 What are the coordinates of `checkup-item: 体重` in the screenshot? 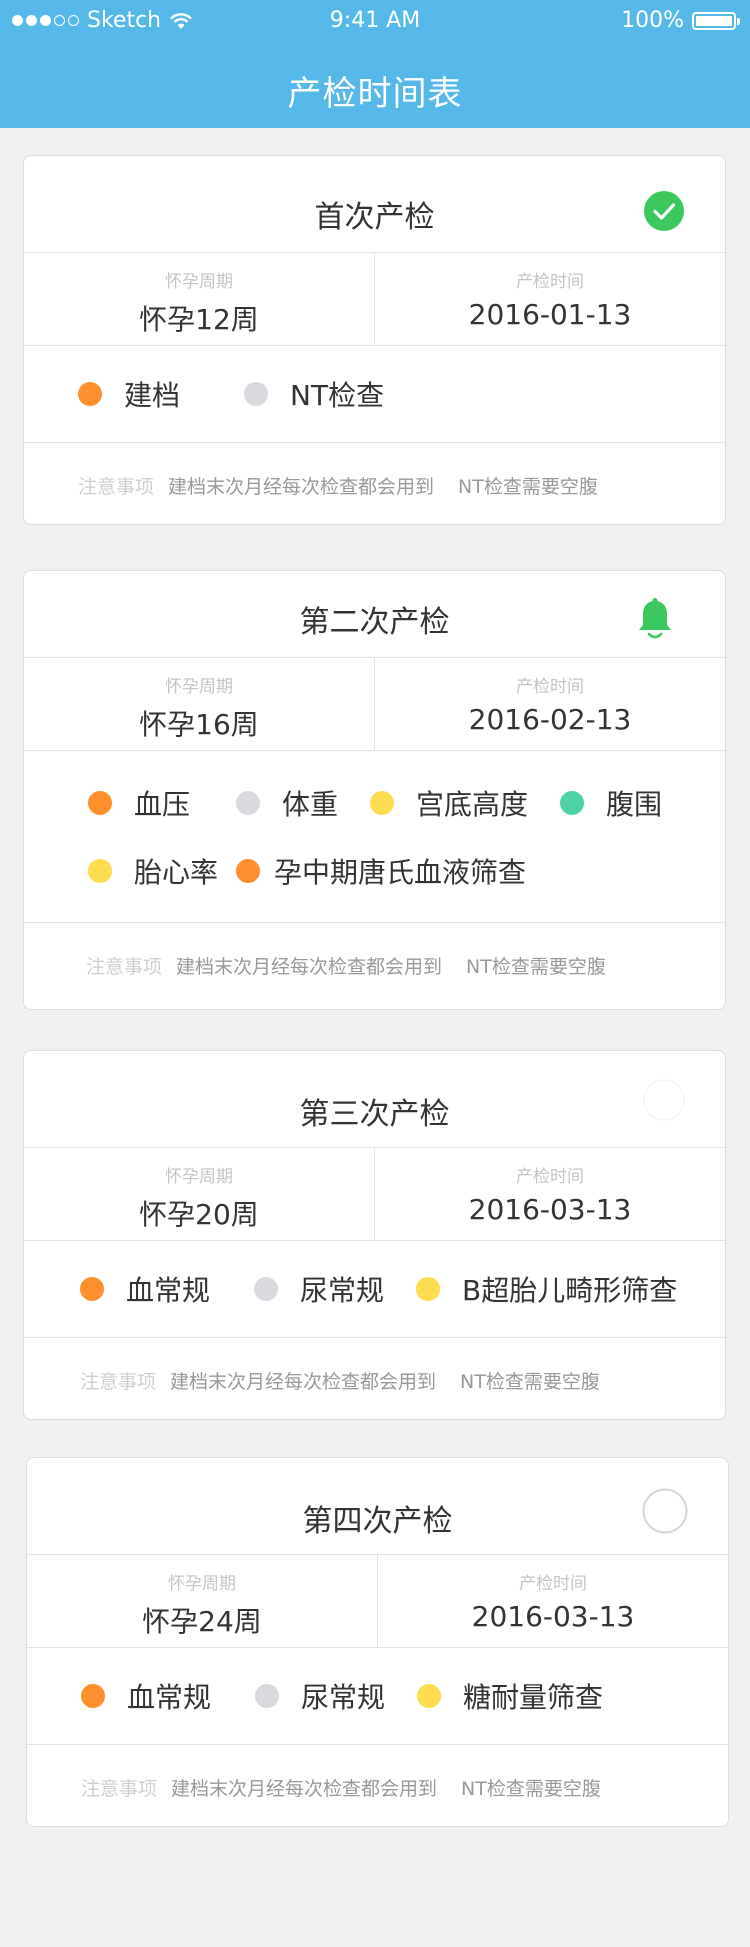 It's located at (287, 803).